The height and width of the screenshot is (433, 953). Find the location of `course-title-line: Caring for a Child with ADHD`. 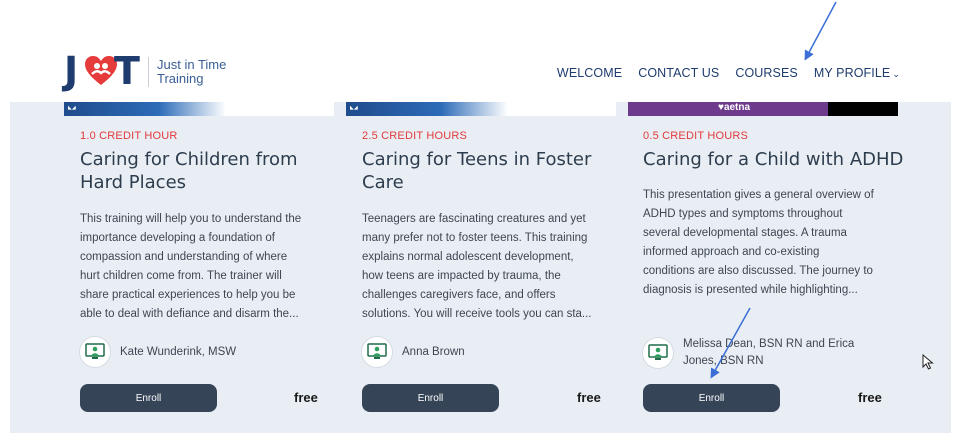

course-title-line: Caring for a Child with ADHD is located at coordinates (773, 159).